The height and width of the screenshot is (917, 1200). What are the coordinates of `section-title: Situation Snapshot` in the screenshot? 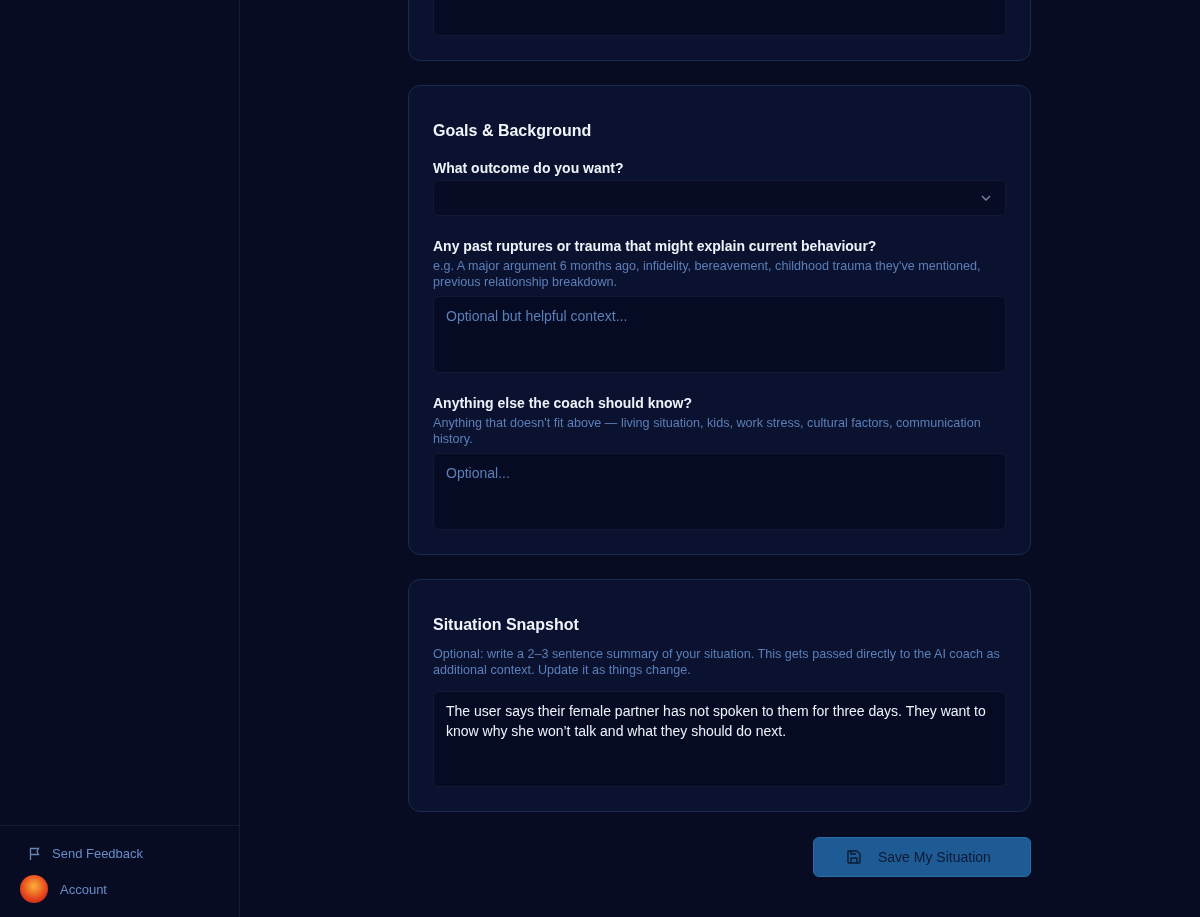 It's located at (506, 624).